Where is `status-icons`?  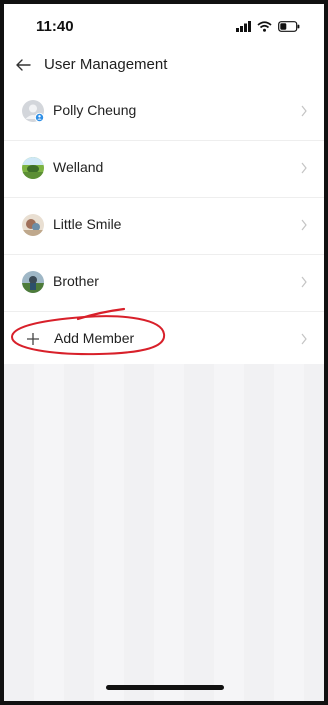 status-icons is located at coordinates (268, 26).